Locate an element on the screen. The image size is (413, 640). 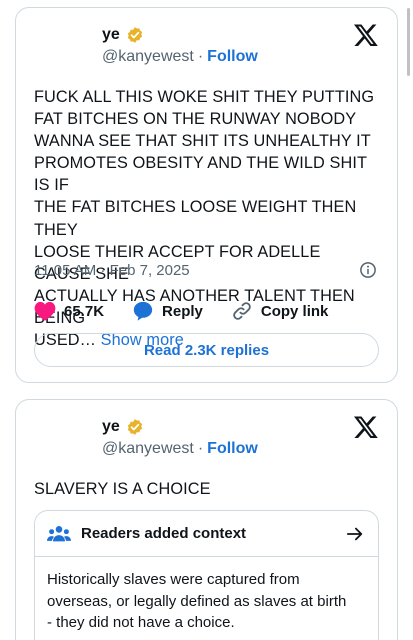
people-icon is located at coordinates (59, 533).